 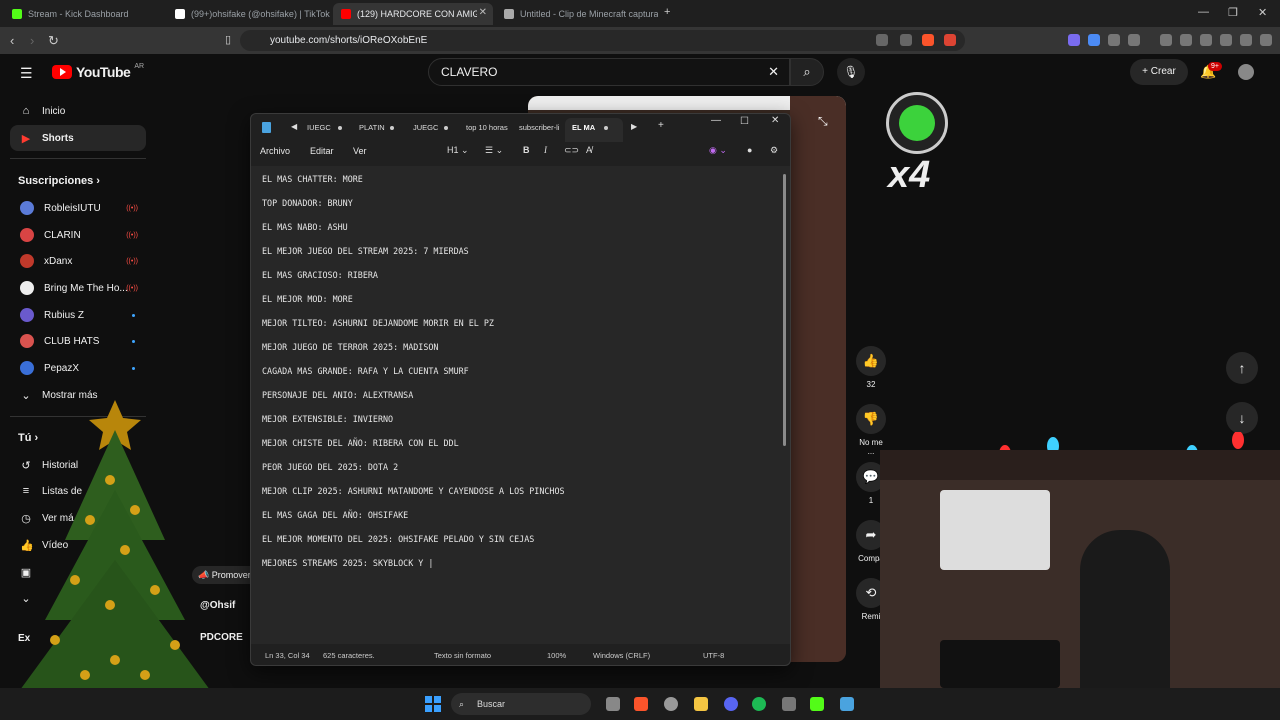 What do you see at coordinates (360, 151) in the screenshot?
I see `menu-ver: Ver` at bounding box center [360, 151].